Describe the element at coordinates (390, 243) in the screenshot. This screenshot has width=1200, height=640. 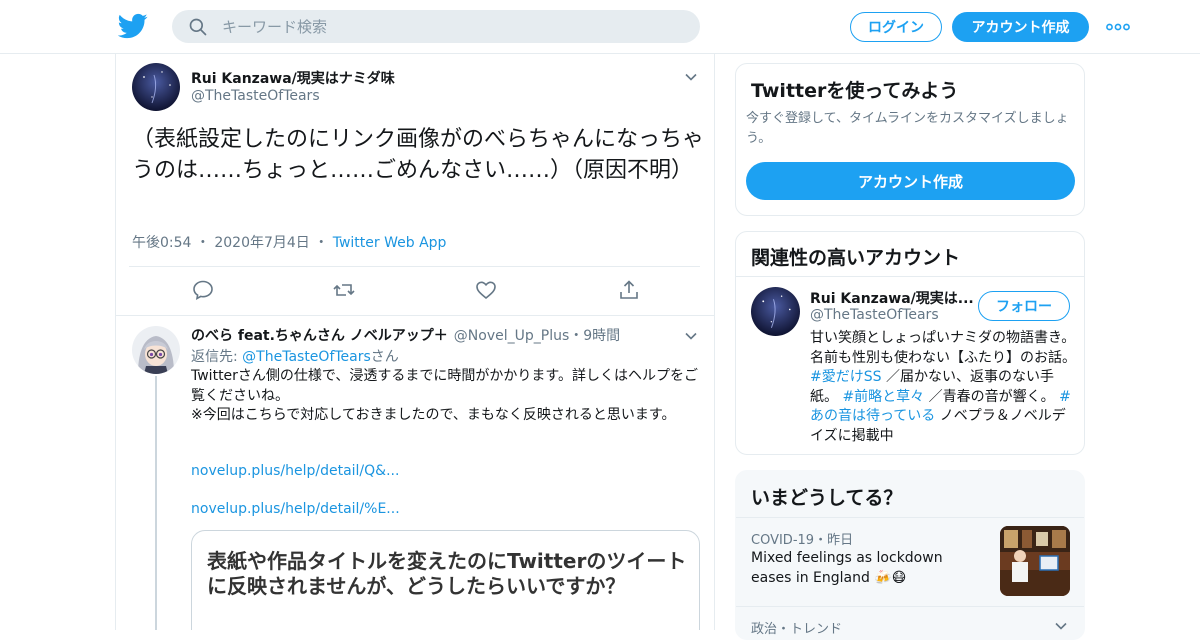
I see `tweet-source-link: Twitter Web App` at that location.